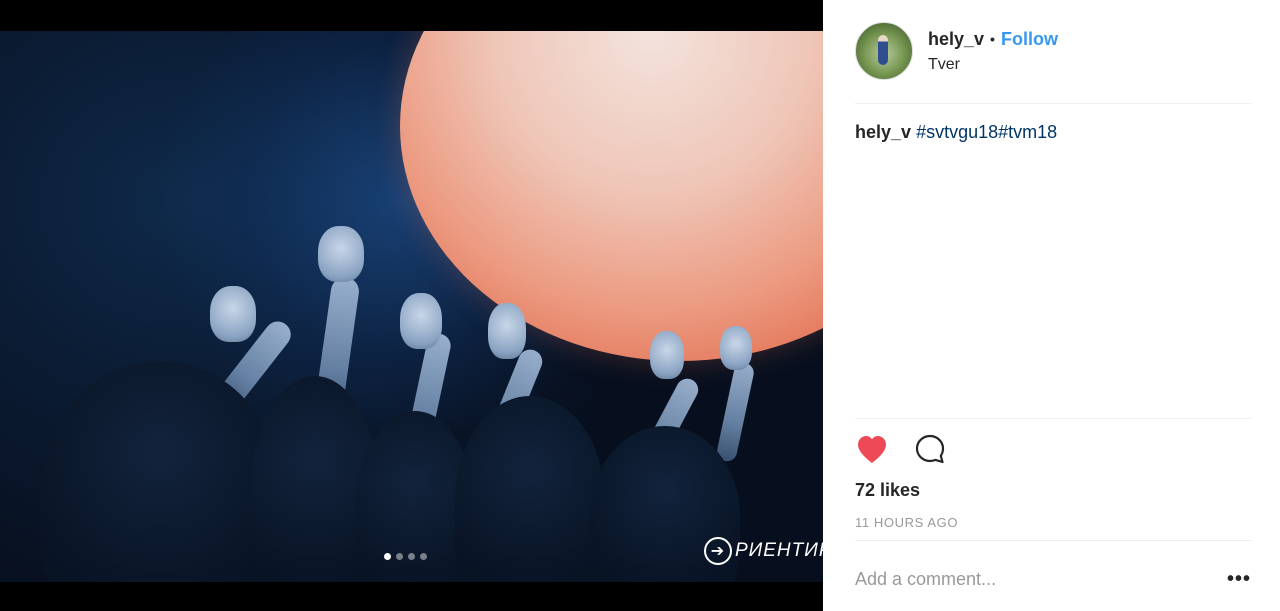 Image resolution: width=1280 pixels, height=611 pixels. I want to click on caption-username: hely_v, so click(883, 132).